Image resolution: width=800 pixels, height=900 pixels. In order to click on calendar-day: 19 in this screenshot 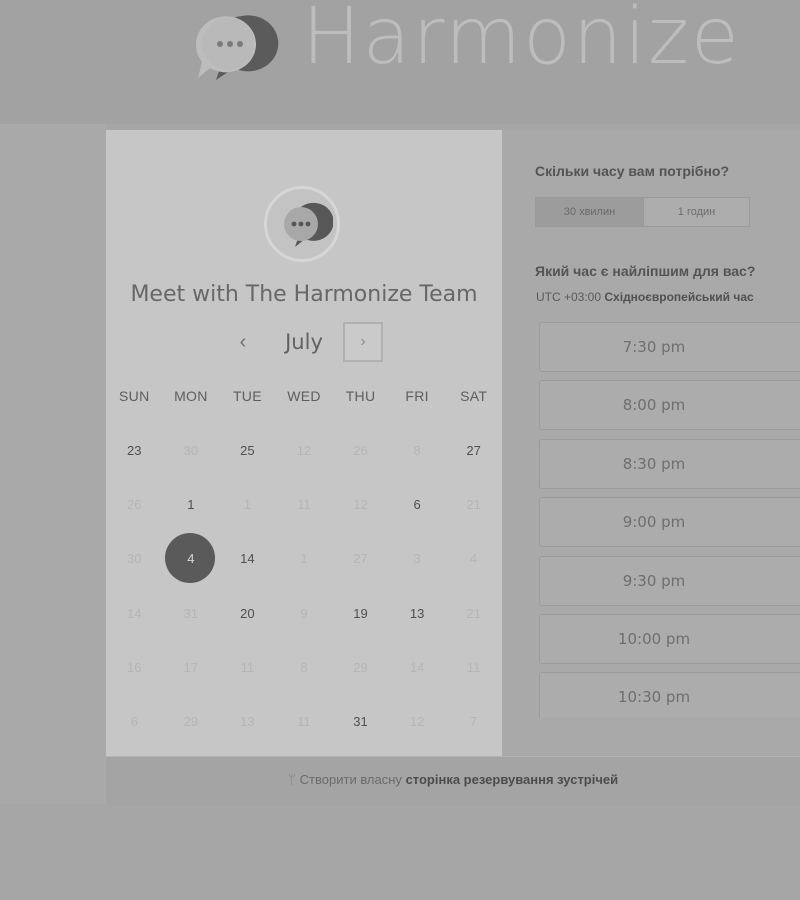, I will do `click(360, 614)`.